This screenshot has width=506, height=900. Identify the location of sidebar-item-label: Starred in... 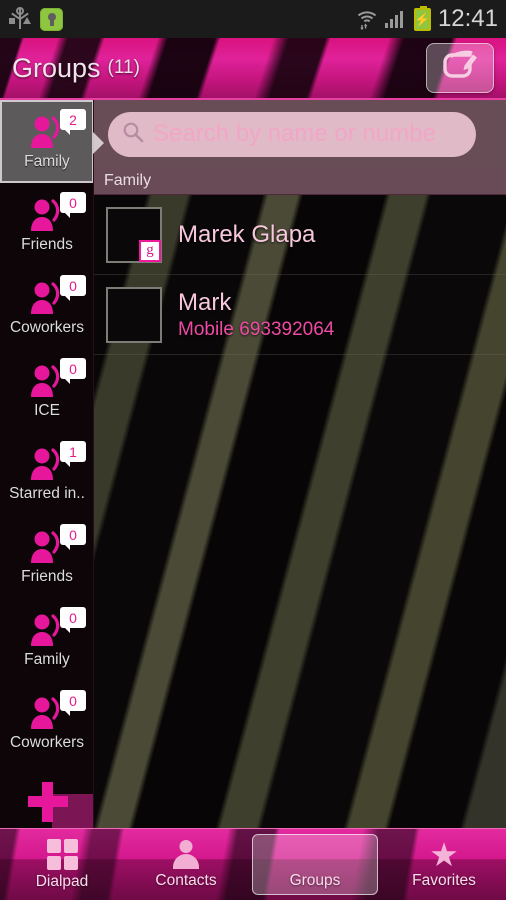
(47, 493).